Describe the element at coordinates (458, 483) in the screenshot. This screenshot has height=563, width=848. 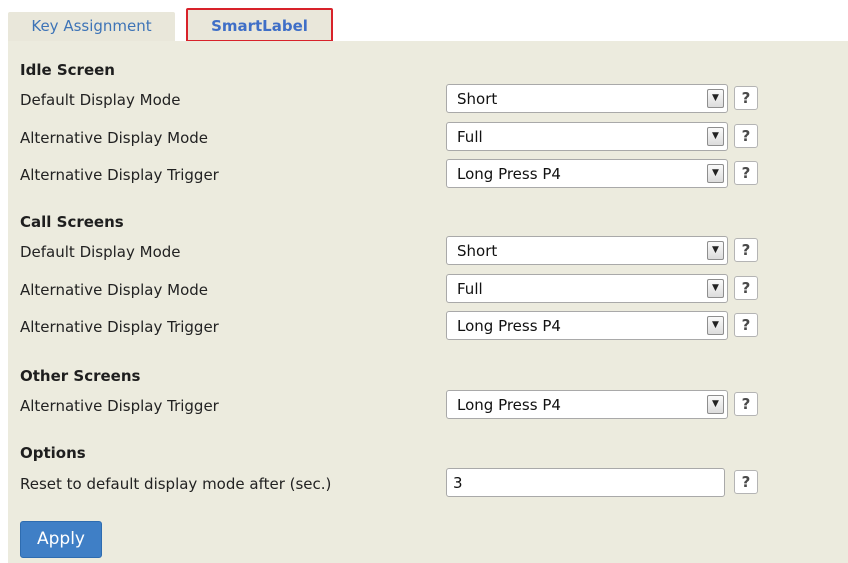
I see `input-value: 3` at that location.